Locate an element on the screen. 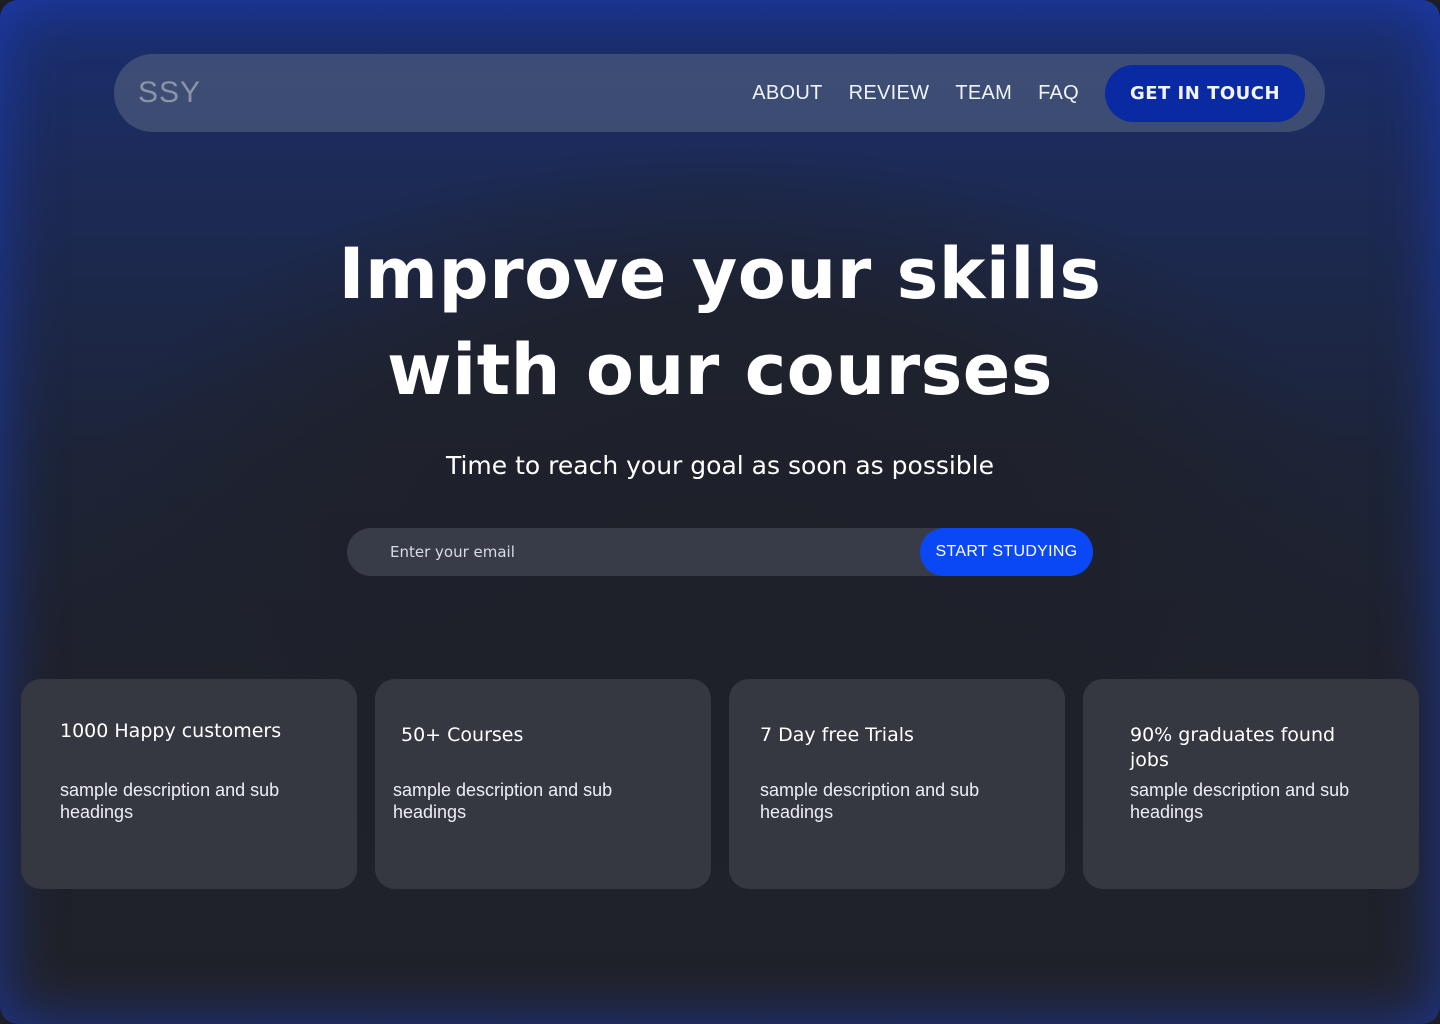 Image resolution: width=1440 pixels, height=1024 pixels. top-navbar: SSY ABOUT REVIEW TEAM FAQ GET IN TOUCH is located at coordinates (719, 93).